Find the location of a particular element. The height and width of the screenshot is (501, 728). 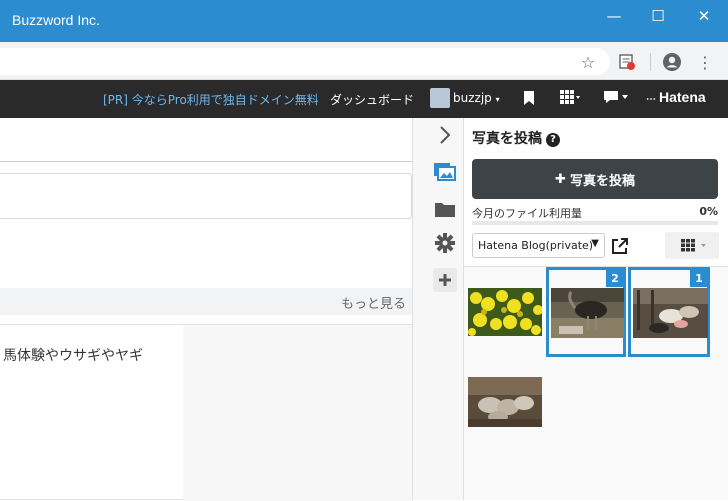

photo-goats-image is located at coordinates (670, 313).